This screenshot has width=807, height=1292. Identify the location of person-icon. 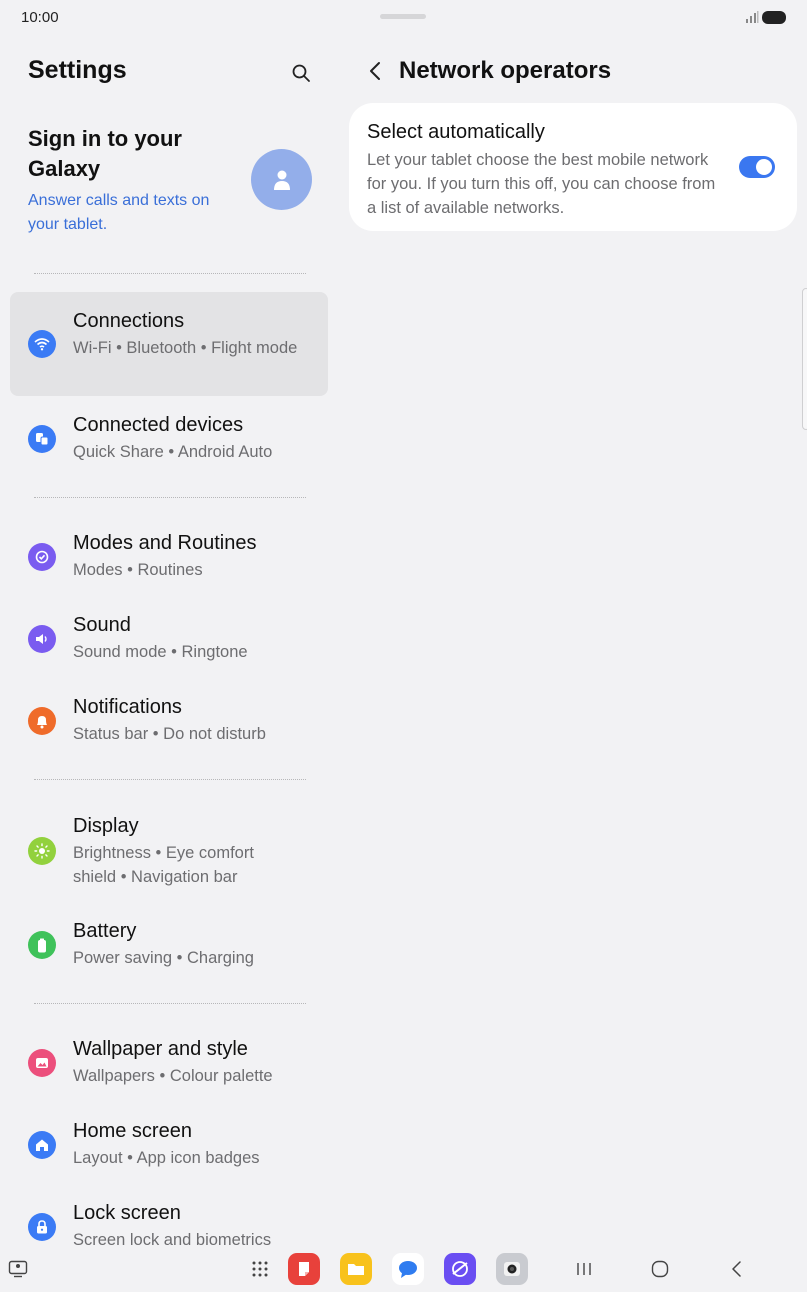
(281, 180).